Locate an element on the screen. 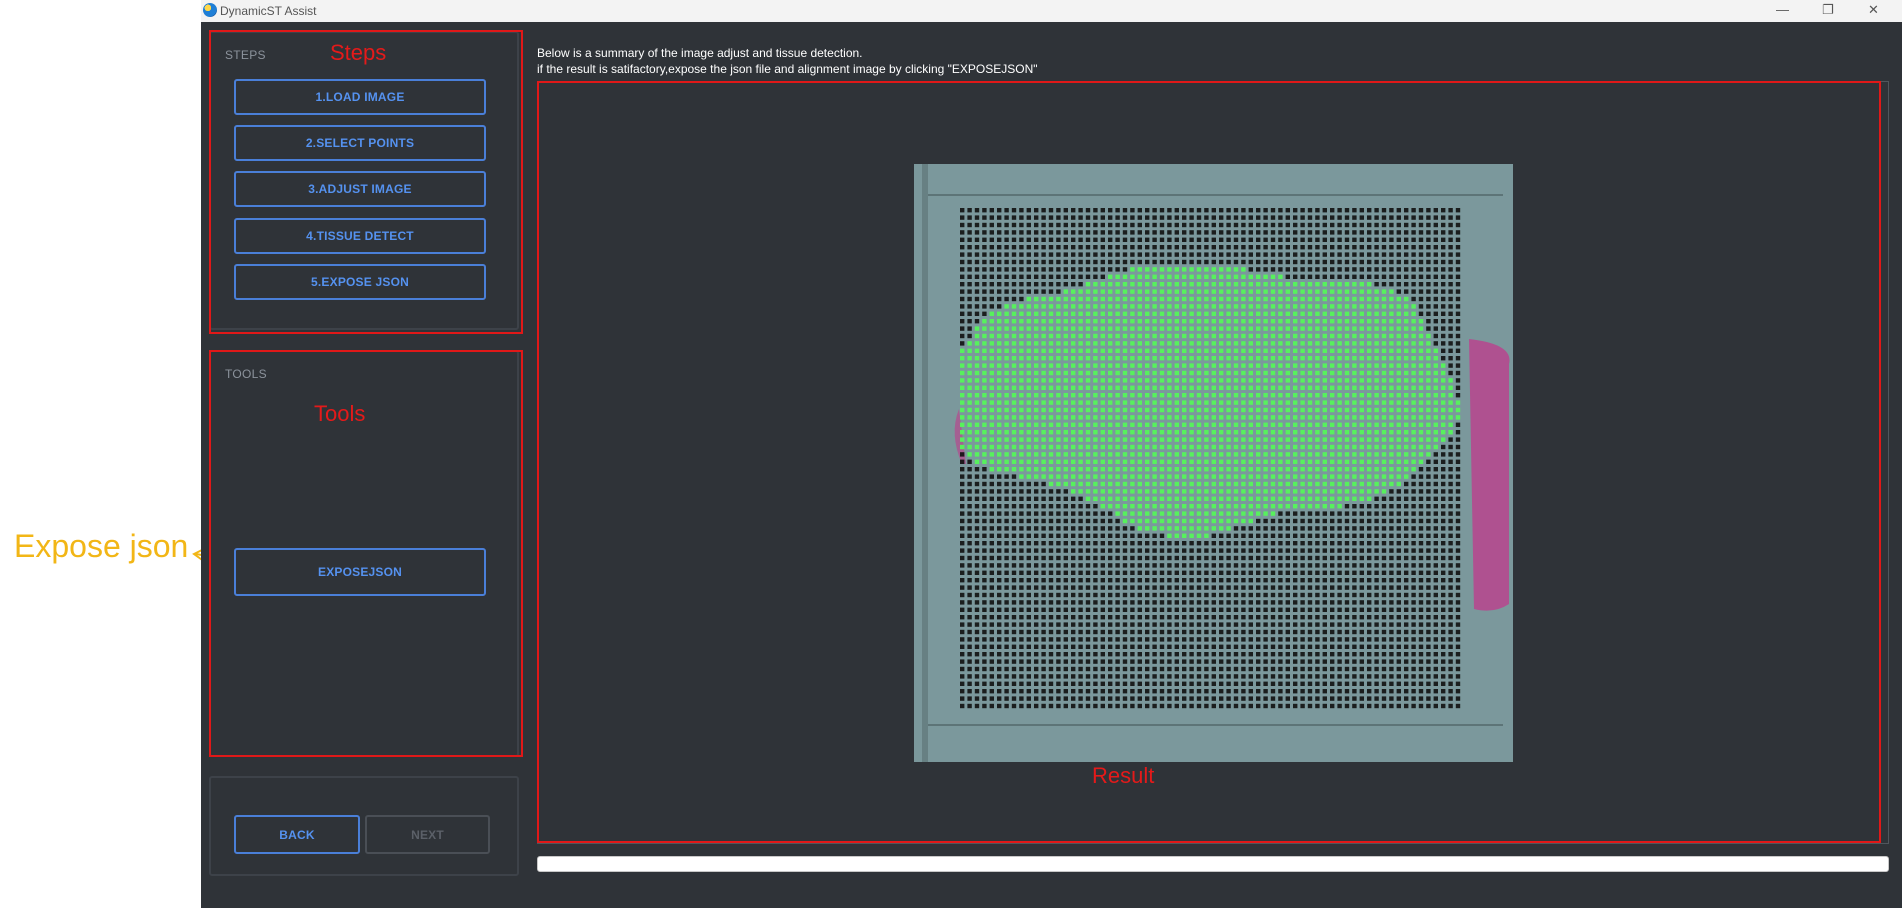 The image size is (1902, 908). steps-annotation: Steps is located at coordinates (358, 52).